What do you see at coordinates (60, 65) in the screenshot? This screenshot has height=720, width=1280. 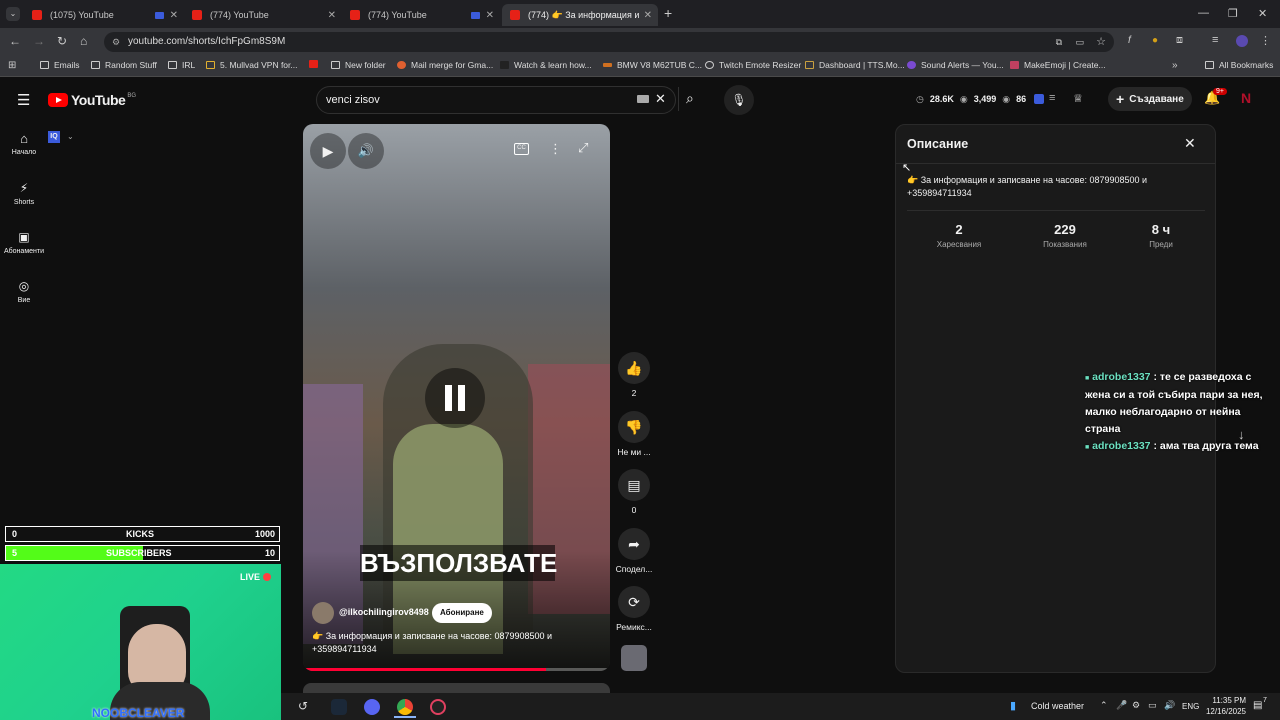 I see `bookmark-emails: Emails` at bounding box center [60, 65].